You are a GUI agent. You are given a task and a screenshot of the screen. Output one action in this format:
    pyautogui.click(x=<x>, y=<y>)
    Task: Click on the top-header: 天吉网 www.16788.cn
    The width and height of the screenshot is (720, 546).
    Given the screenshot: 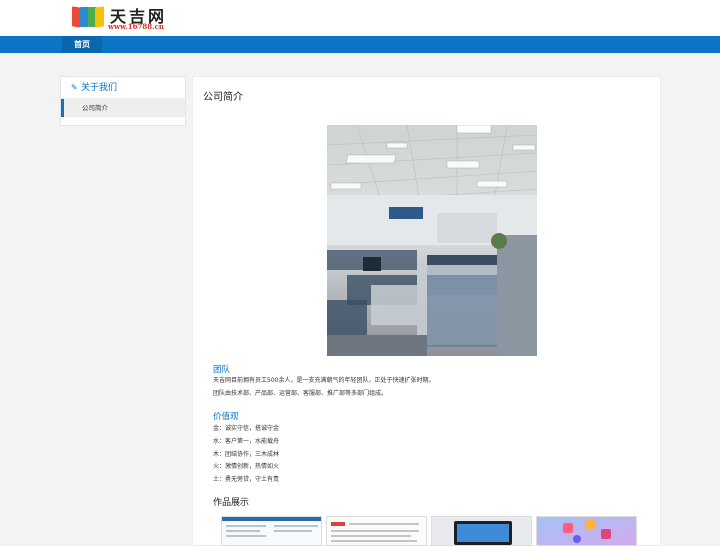 What is the action you would take?
    pyautogui.click(x=360, y=18)
    